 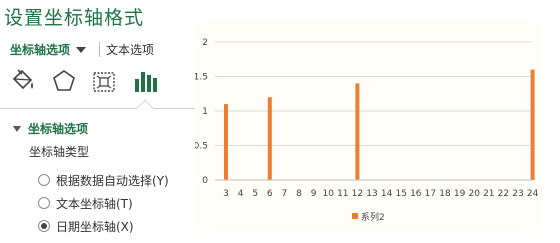 What do you see at coordinates (58, 129) in the screenshot?
I see `section-axis-options-label: 坐标轴选项` at bounding box center [58, 129].